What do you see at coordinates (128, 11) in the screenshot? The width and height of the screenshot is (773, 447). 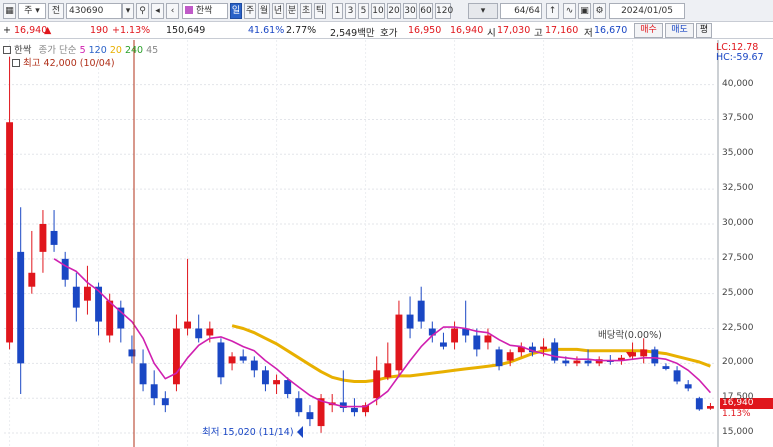 I see `code-dropdown-icon: ▾` at bounding box center [128, 11].